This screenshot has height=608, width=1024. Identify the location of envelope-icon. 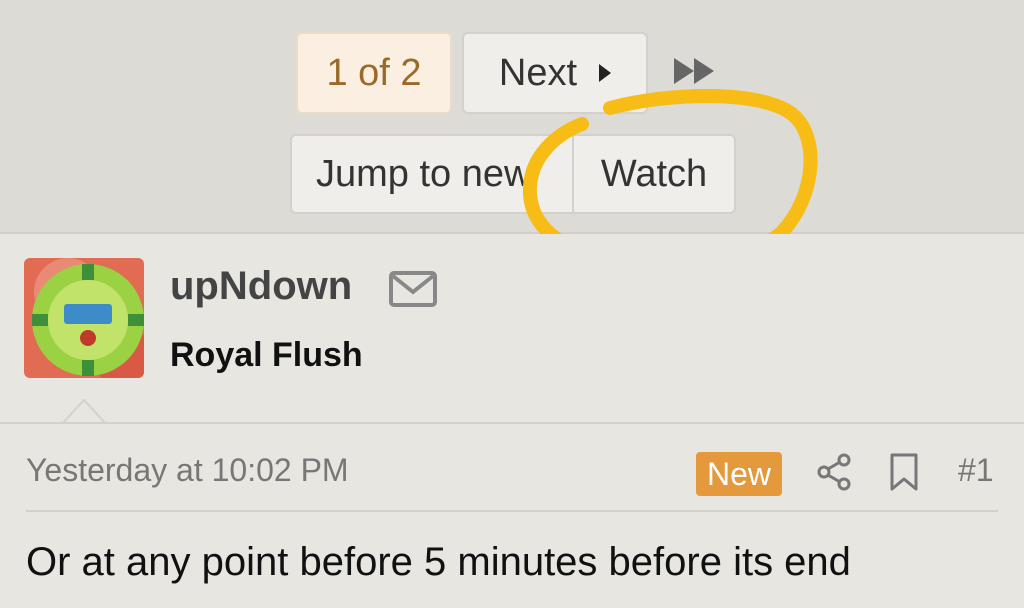
(413, 289).